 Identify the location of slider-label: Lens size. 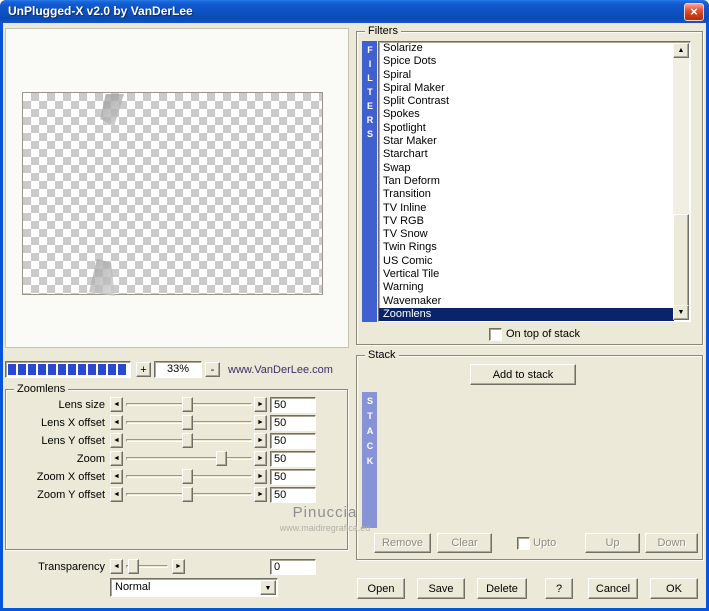
(81, 405).